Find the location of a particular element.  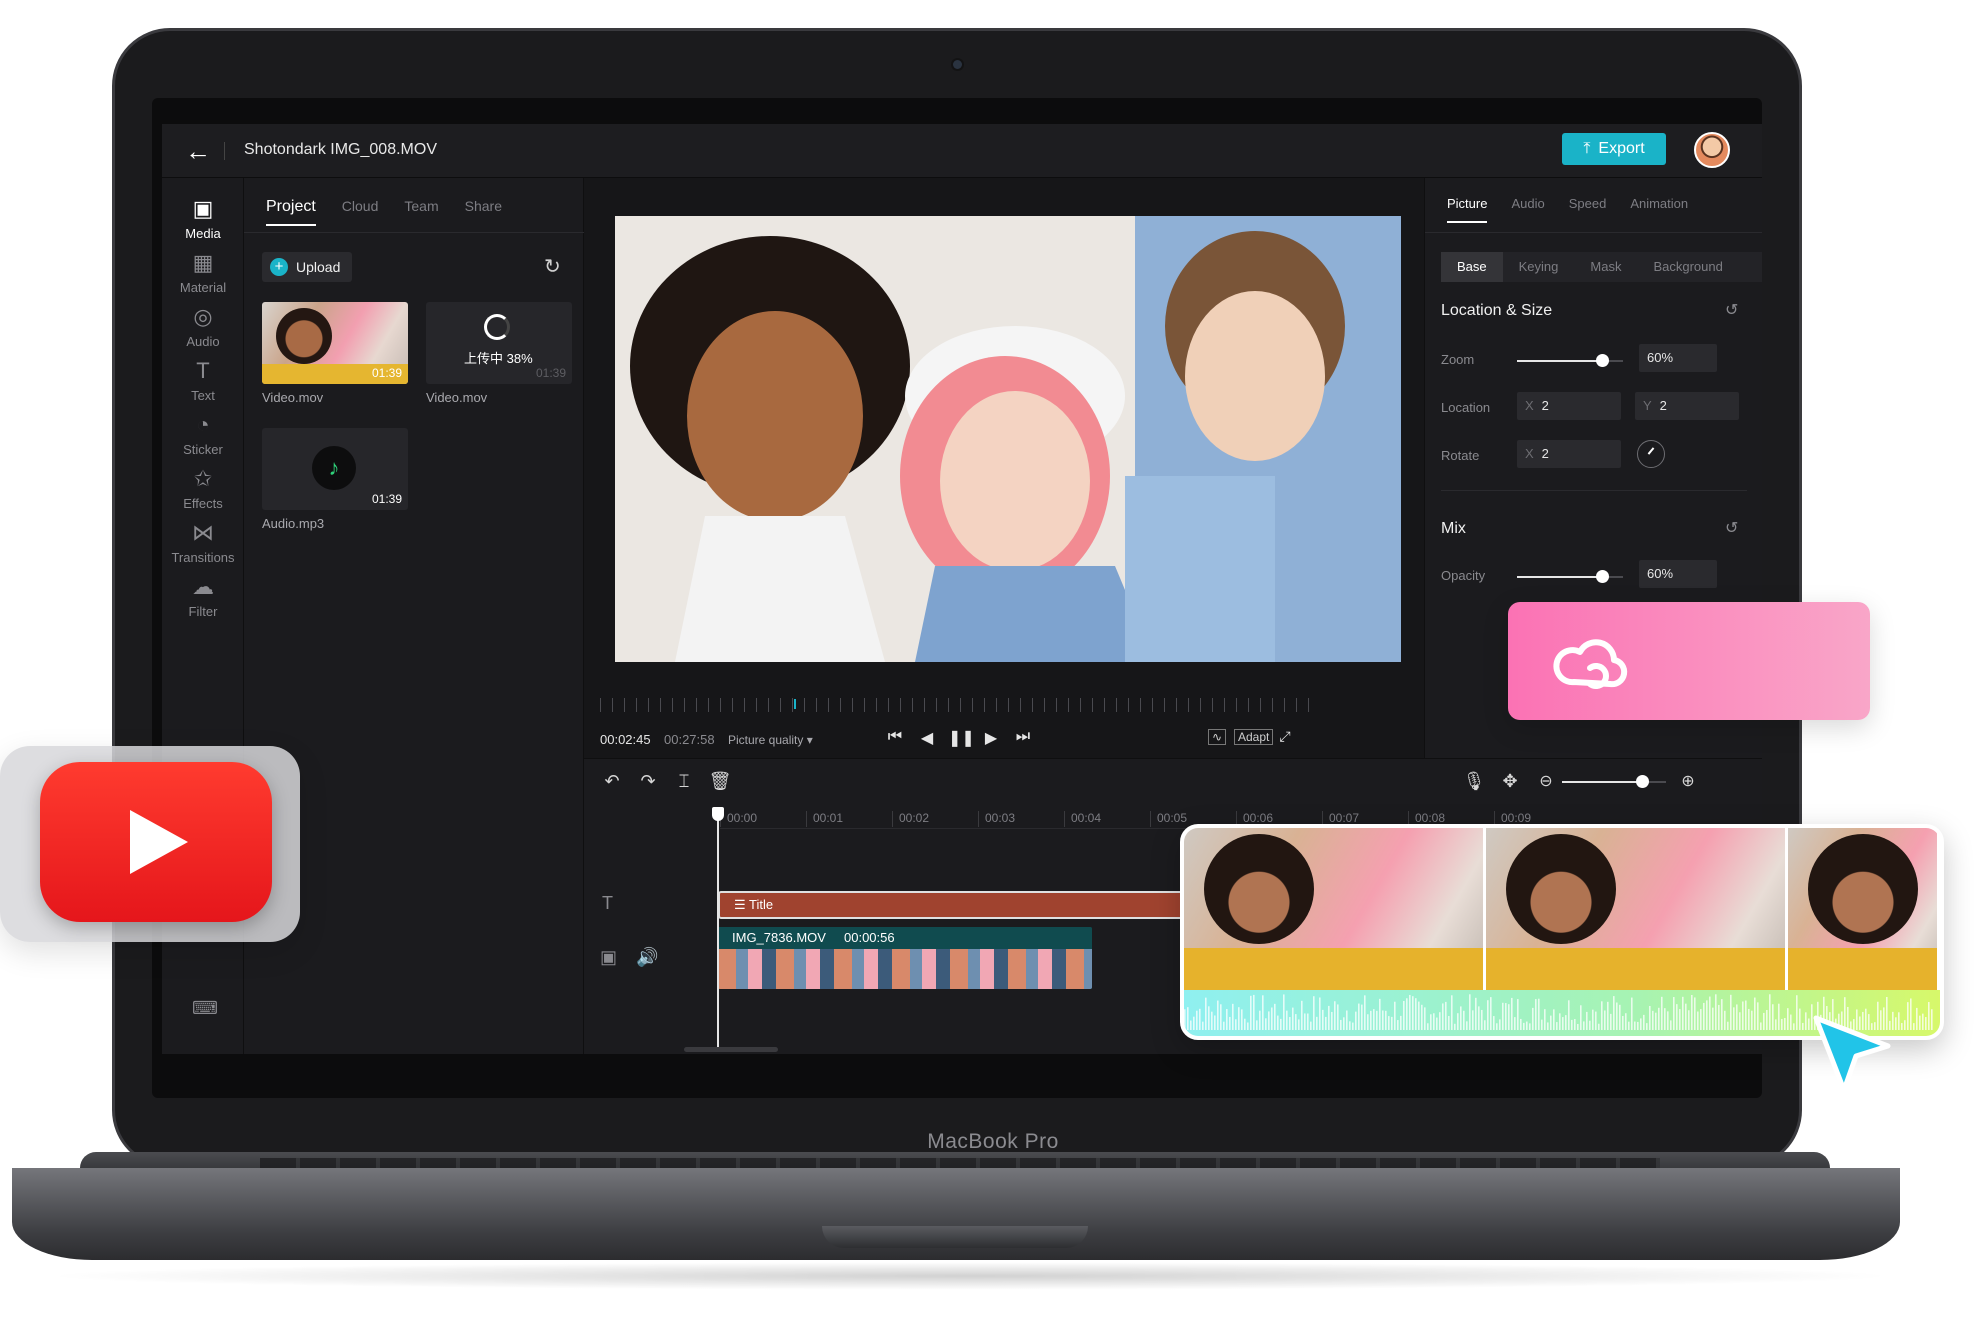

video-clip: IMG_7836.MOV 00:00:56 is located at coordinates (905, 958).